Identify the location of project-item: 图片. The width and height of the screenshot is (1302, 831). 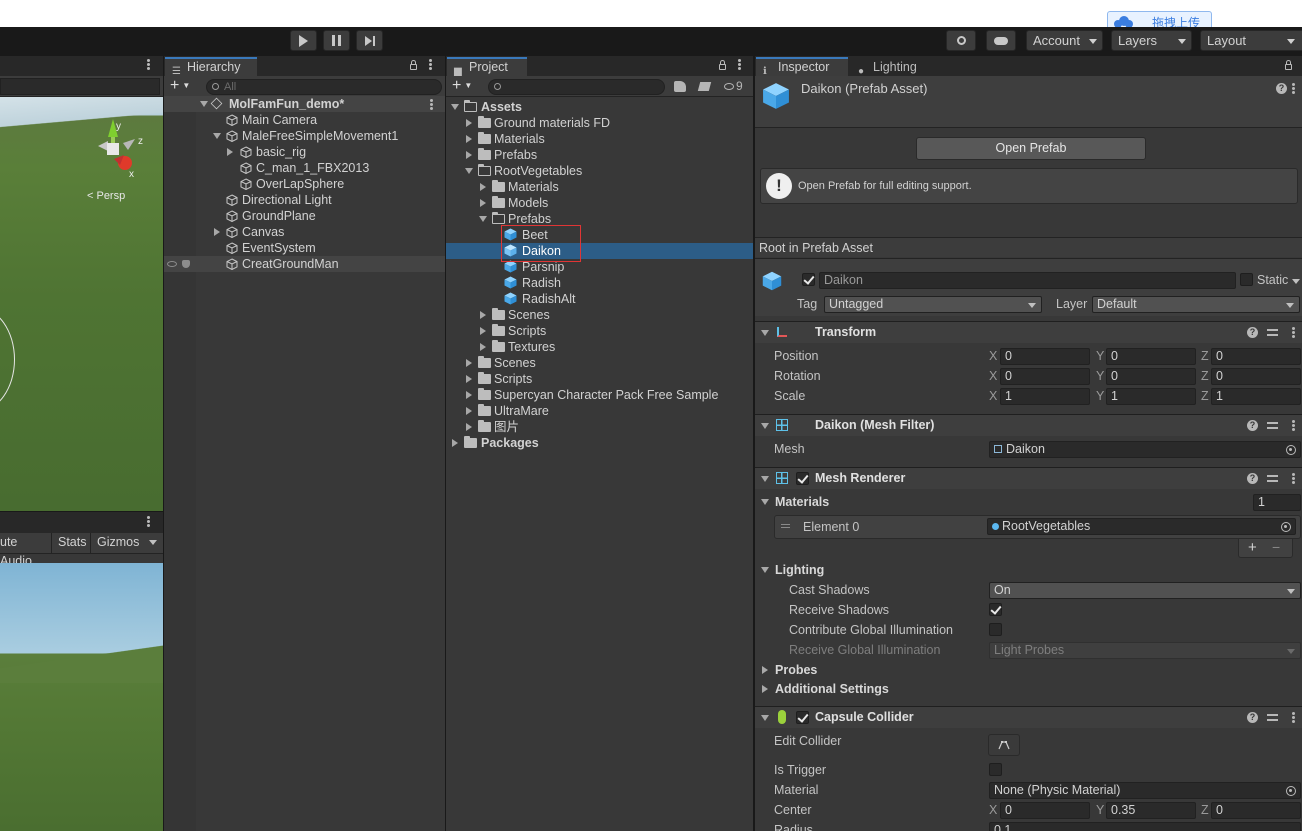
(599, 427).